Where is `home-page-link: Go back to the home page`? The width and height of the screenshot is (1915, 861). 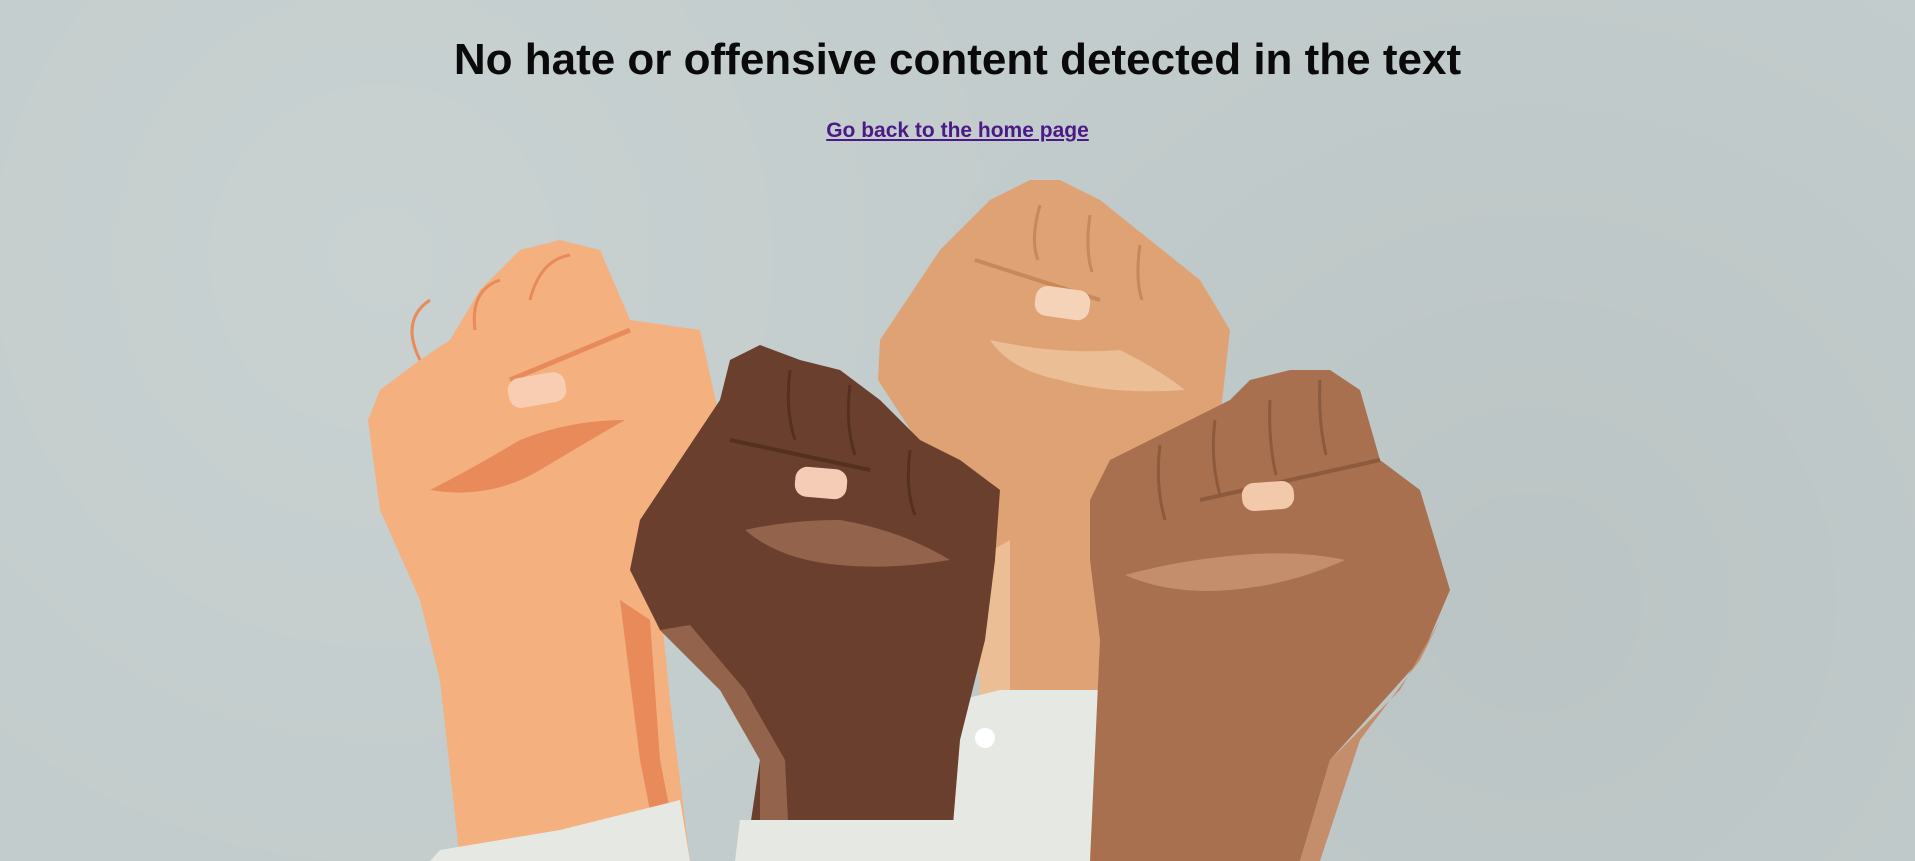 home-page-link: Go back to the home page is located at coordinates (957, 130).